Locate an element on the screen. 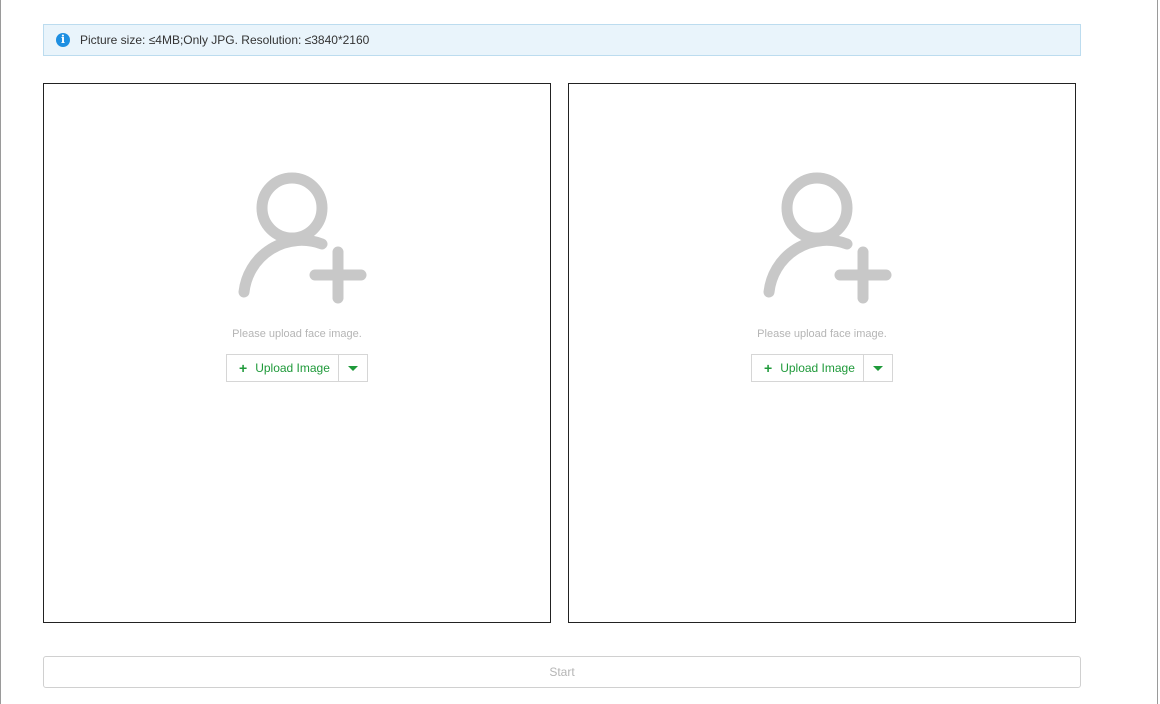  info-icon: i is located at coordinates (63, 40).